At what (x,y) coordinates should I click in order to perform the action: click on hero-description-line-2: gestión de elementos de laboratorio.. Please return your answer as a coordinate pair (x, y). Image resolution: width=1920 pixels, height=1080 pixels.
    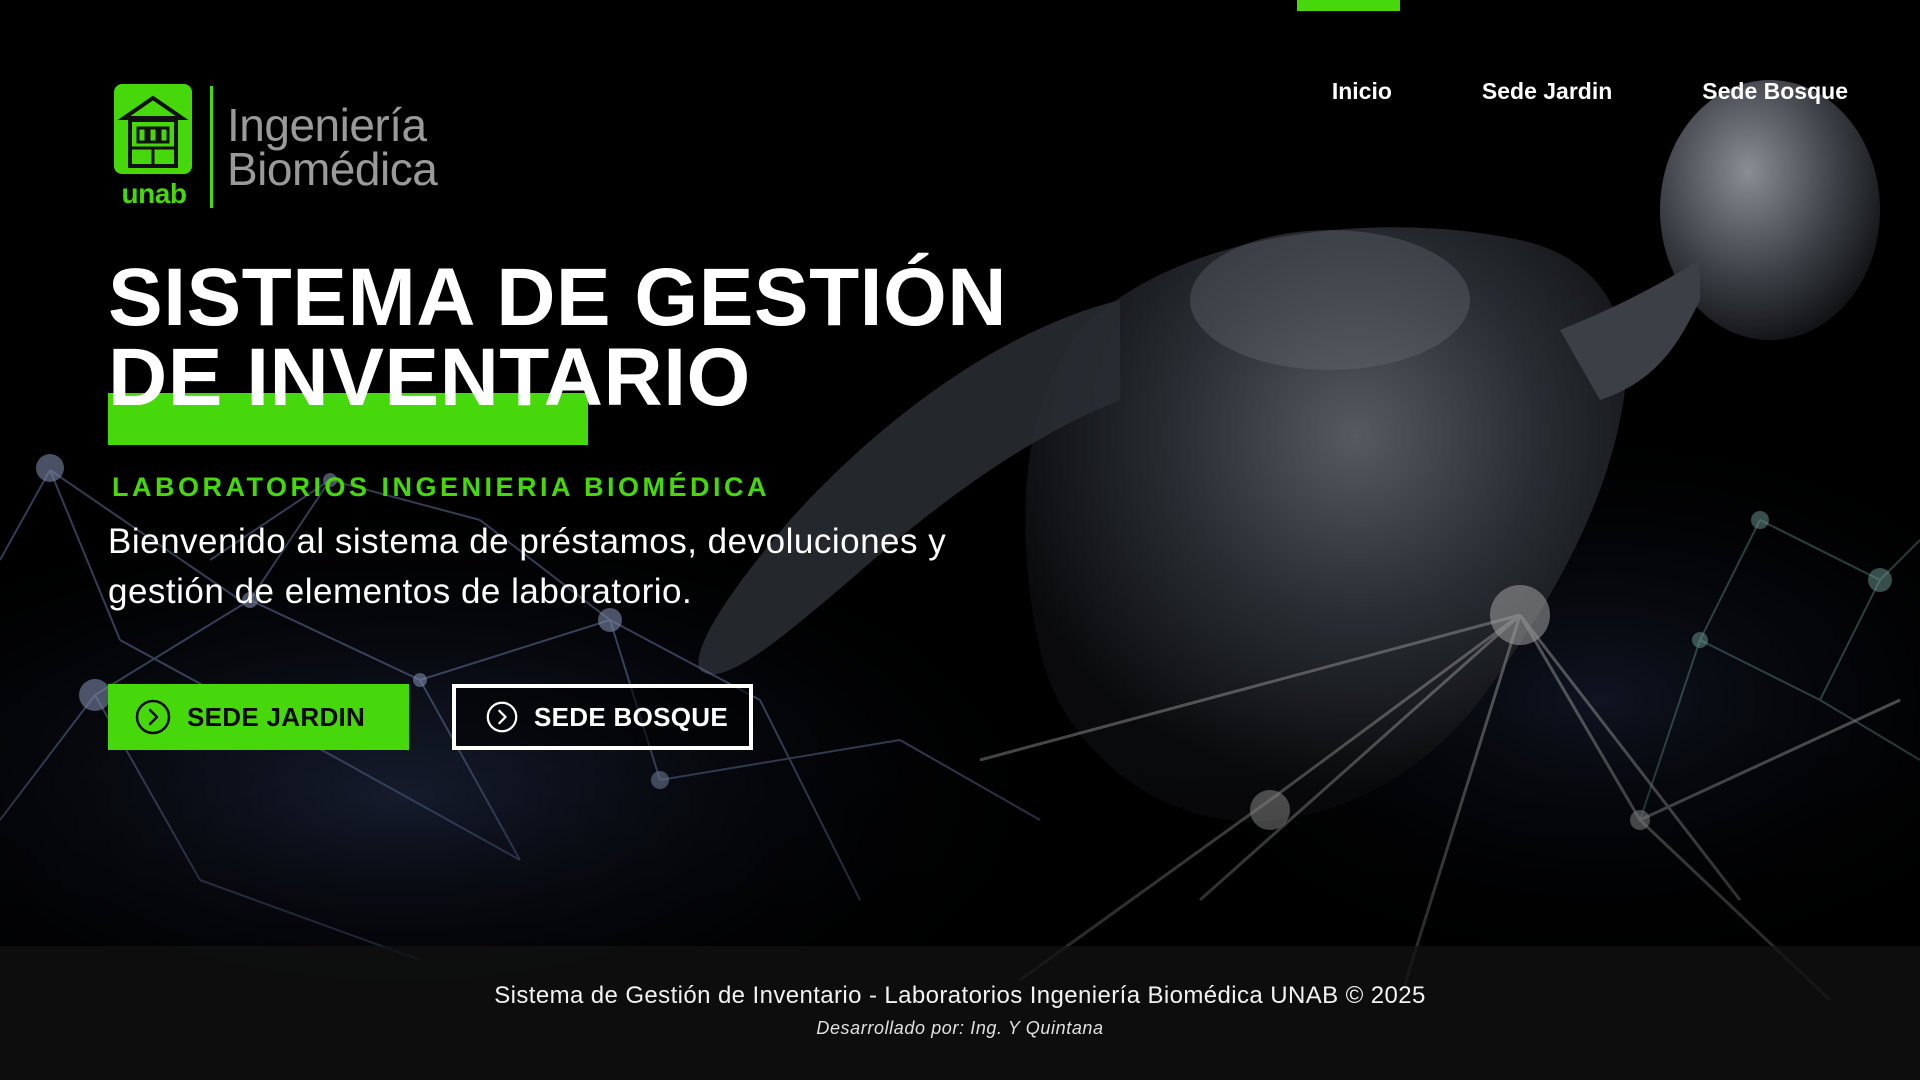
    Looking at the image, I should click on (400, 591).